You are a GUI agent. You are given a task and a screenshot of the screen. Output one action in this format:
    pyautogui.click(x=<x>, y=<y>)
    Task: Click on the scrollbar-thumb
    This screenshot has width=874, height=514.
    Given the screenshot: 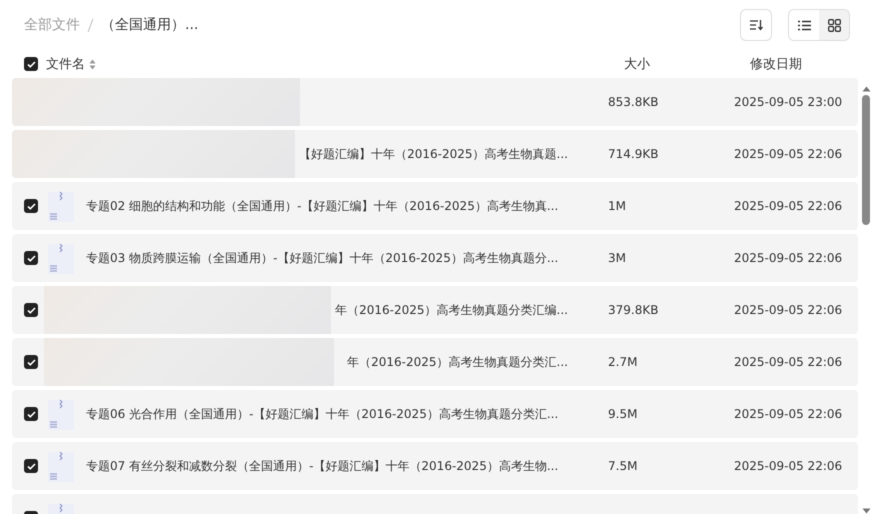 What is the action you would take?
    pyautogui.click(x=866, y=160)
    